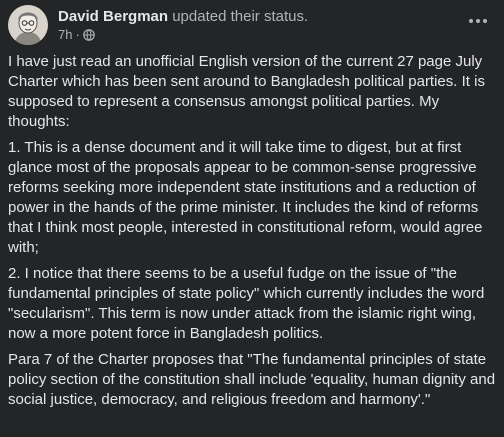 The image size is (504, 437). I want to click on more-options-icon, so click(478, 21).